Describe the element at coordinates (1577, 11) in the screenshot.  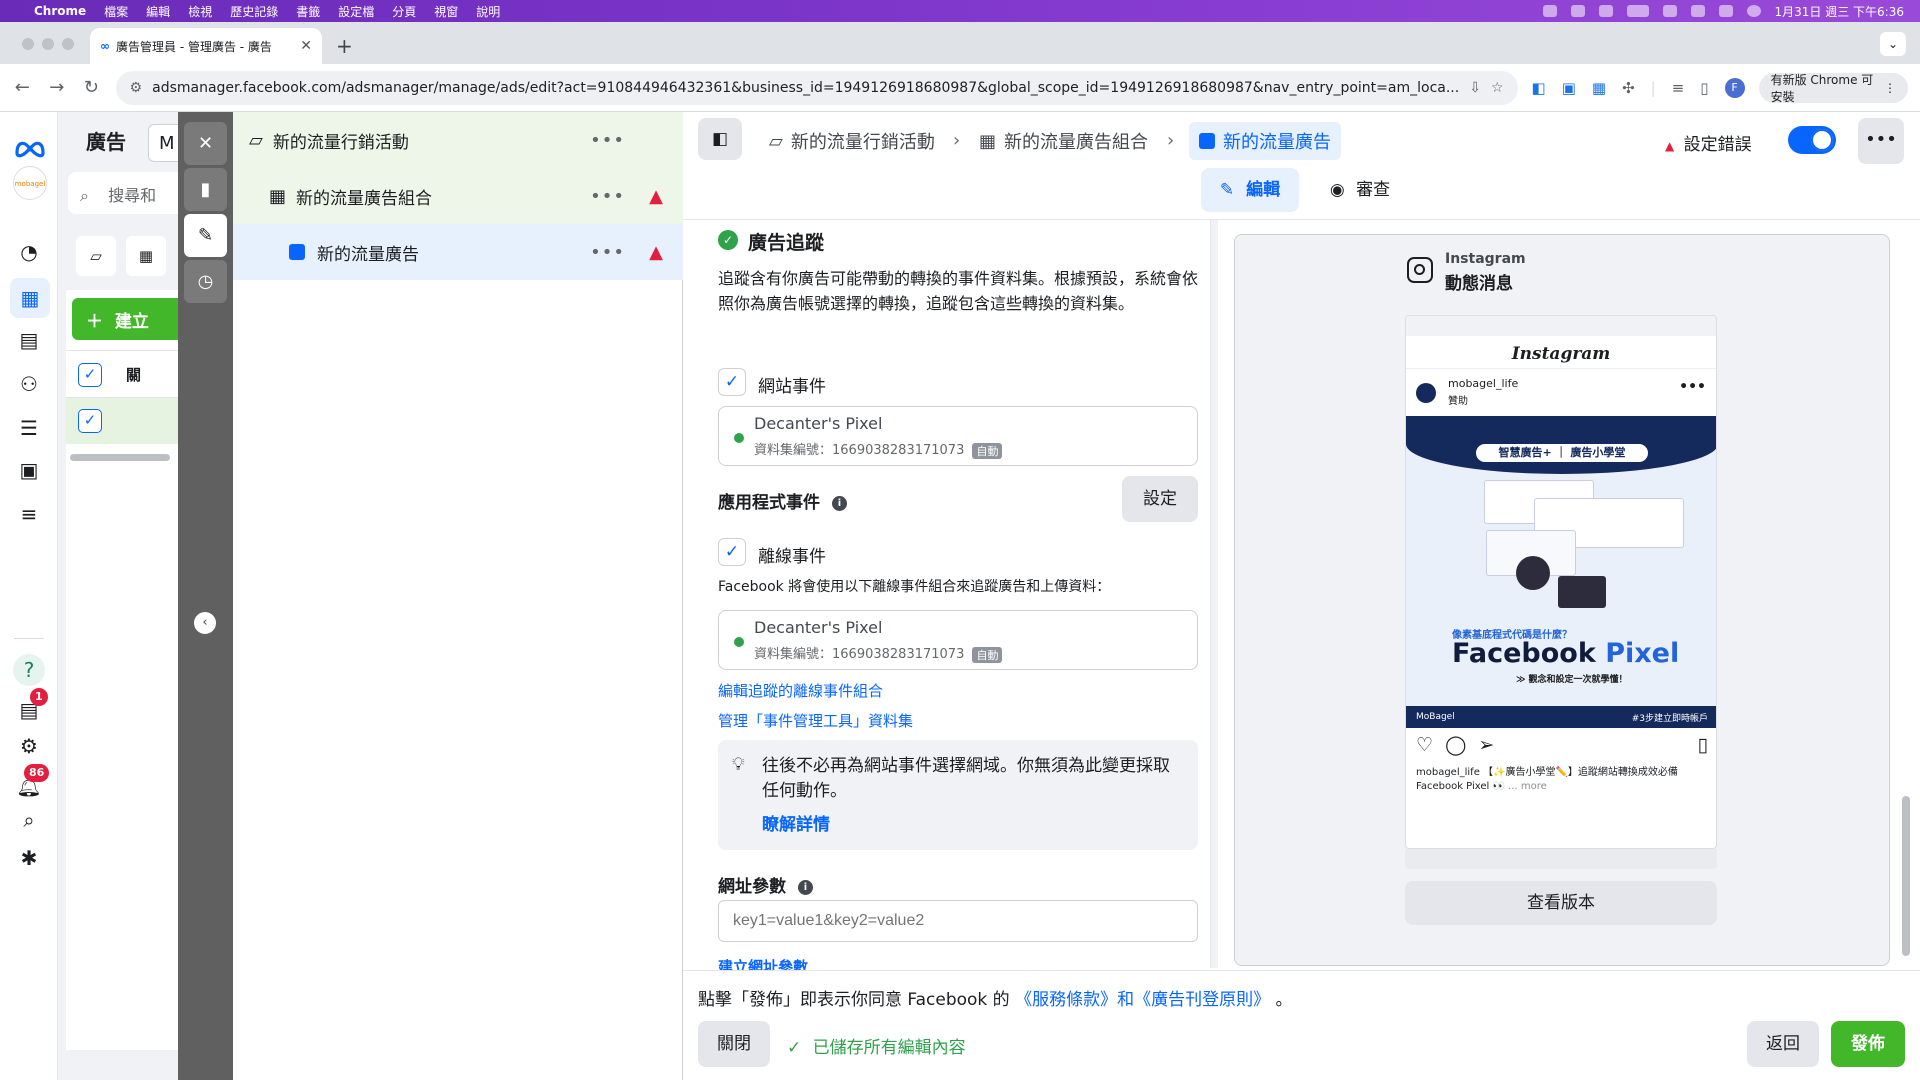
I see `media-status-icon` at that location.